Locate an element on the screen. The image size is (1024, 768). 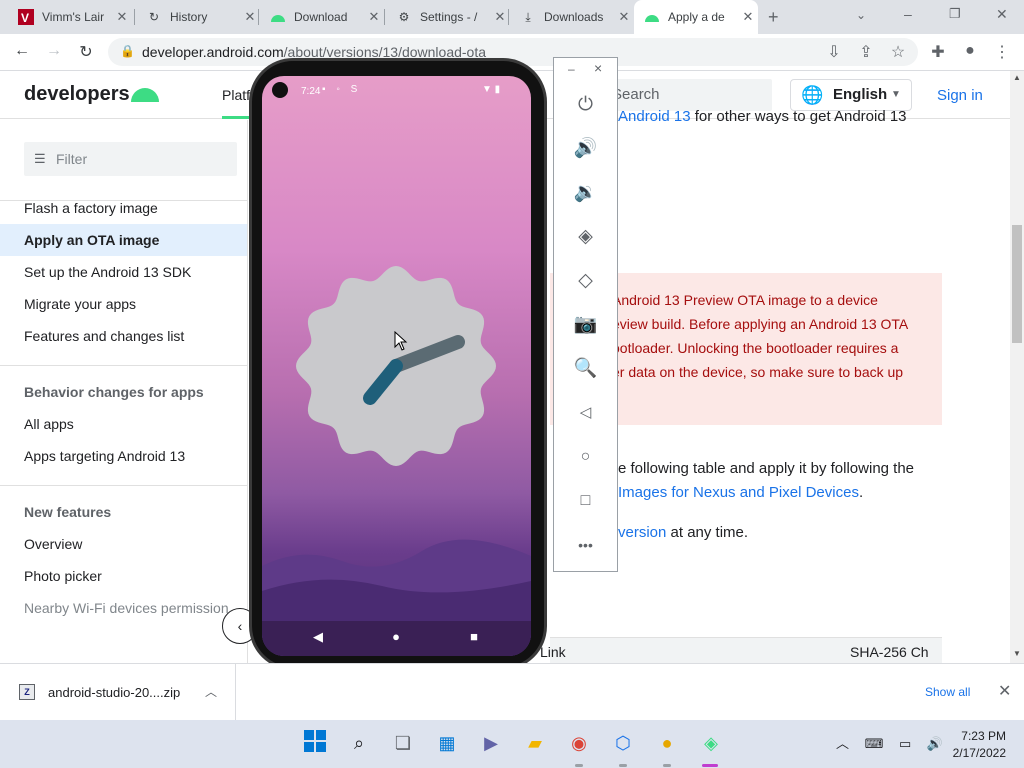
extensions-icon: ✚ is located at coordinates (938, 52).